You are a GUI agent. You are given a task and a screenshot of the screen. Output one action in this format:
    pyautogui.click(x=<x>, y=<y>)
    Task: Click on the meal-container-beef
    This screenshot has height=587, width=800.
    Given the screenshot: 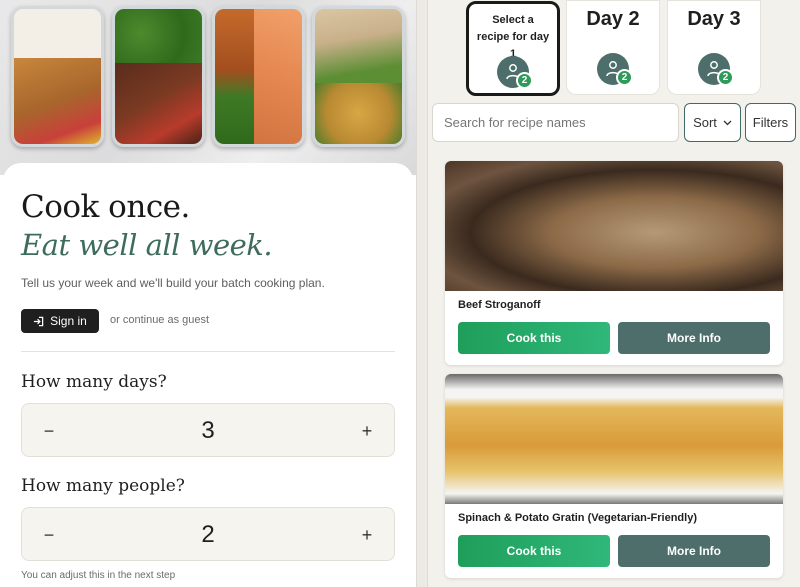 What is the action you would take?
    pyautogui.click(x=158, y=76)
    